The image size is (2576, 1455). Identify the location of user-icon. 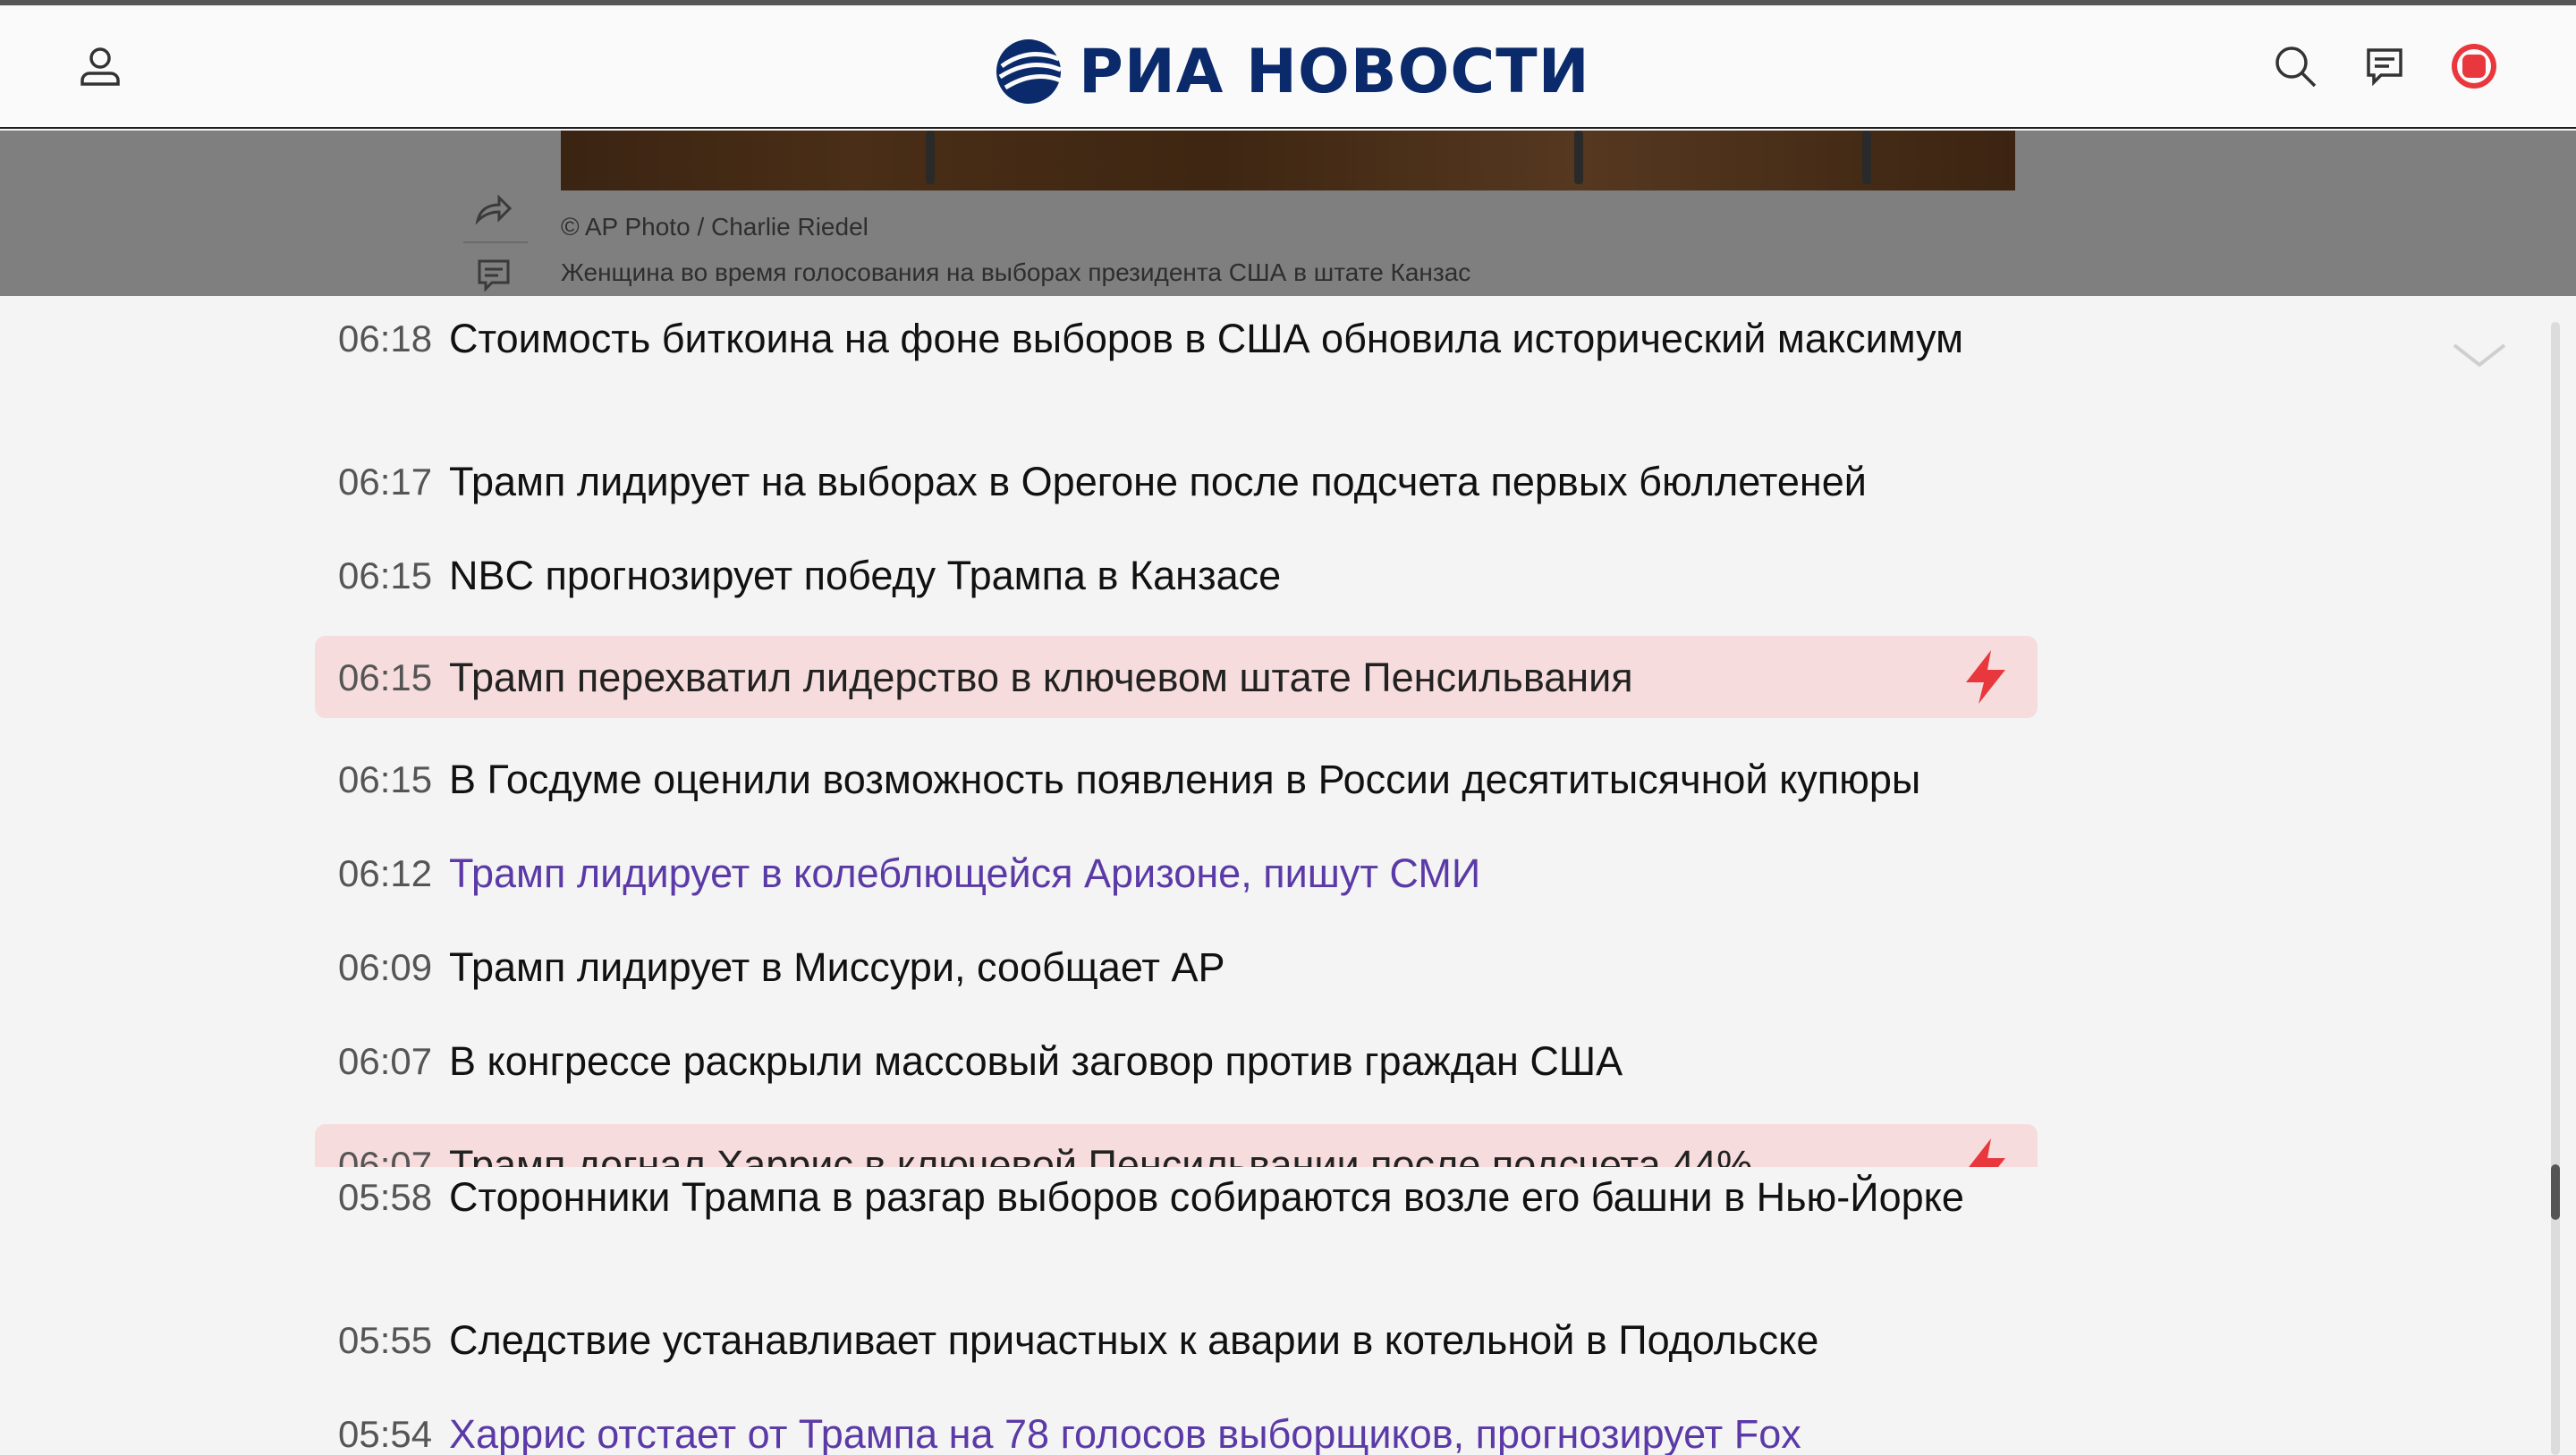
(100, 67).